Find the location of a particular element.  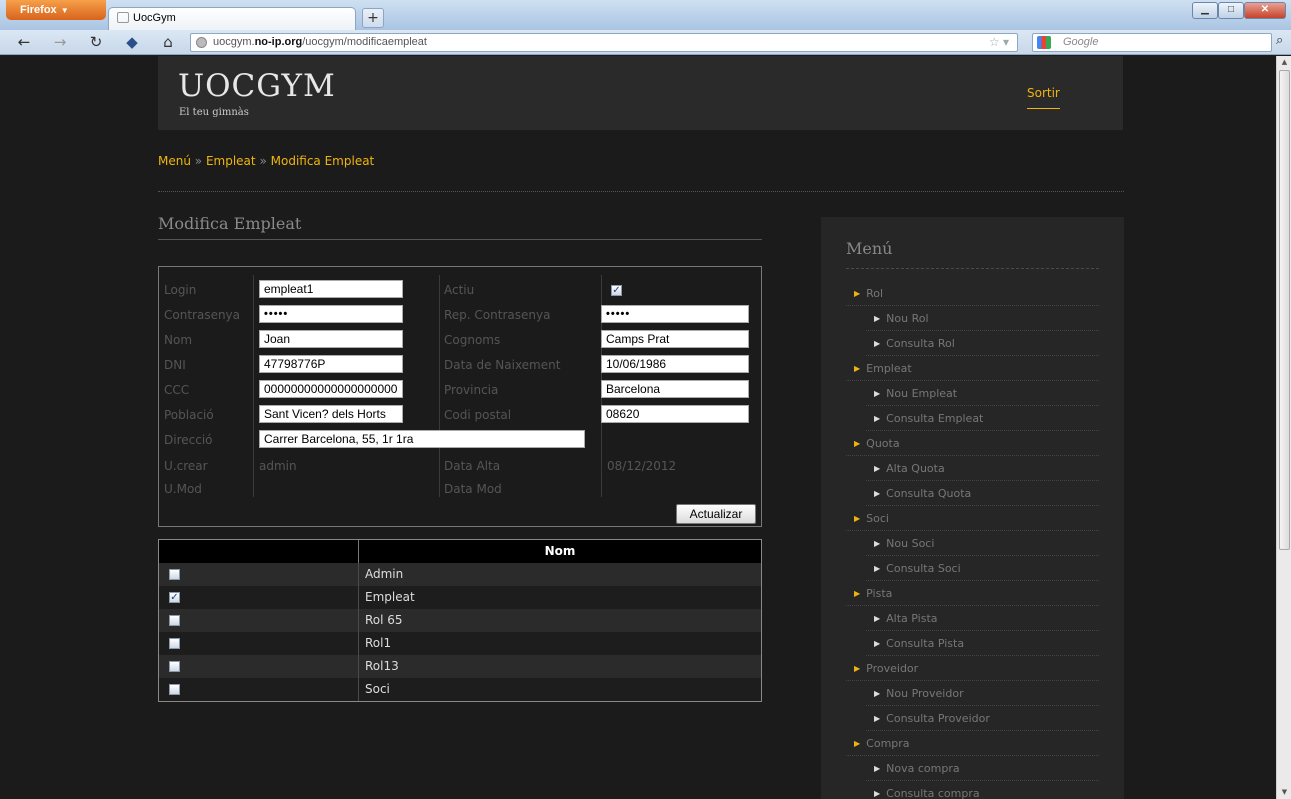

menu-item-nou-proveidor: ▶ Nou Proveidor is located at coordinates (982, 693).